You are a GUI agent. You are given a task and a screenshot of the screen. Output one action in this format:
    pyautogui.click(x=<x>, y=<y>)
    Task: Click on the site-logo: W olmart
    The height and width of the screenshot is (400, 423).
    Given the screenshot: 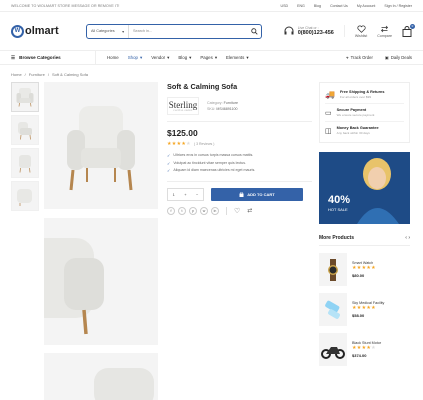 What is the action you would take?
    pyautogui.click(x=46, y=31)
    